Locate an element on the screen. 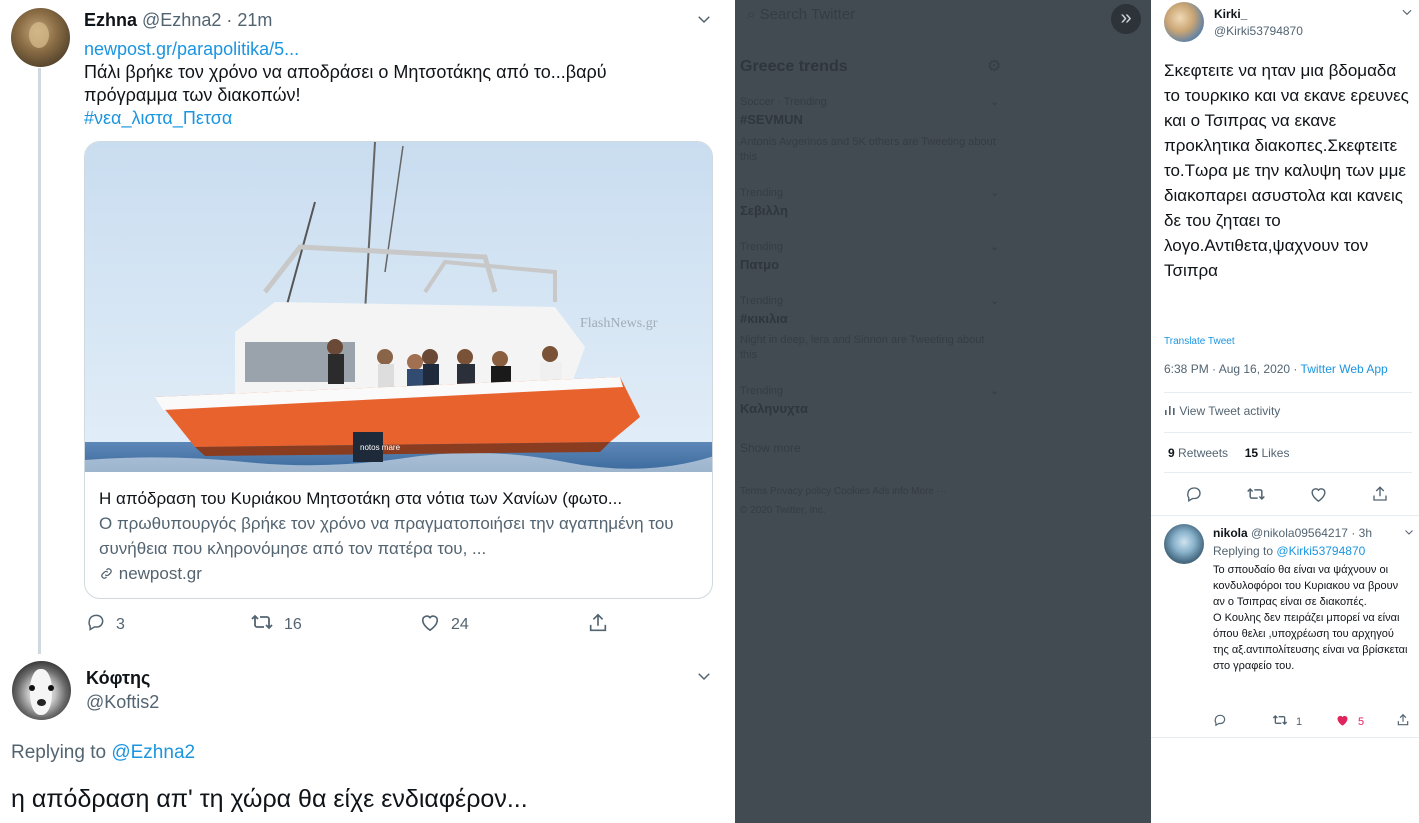 The width and height of the screenshot is (1419, 823). tweet-header: Ezhna @Ezhna2 · 21m is located at coordinates (178, 20).